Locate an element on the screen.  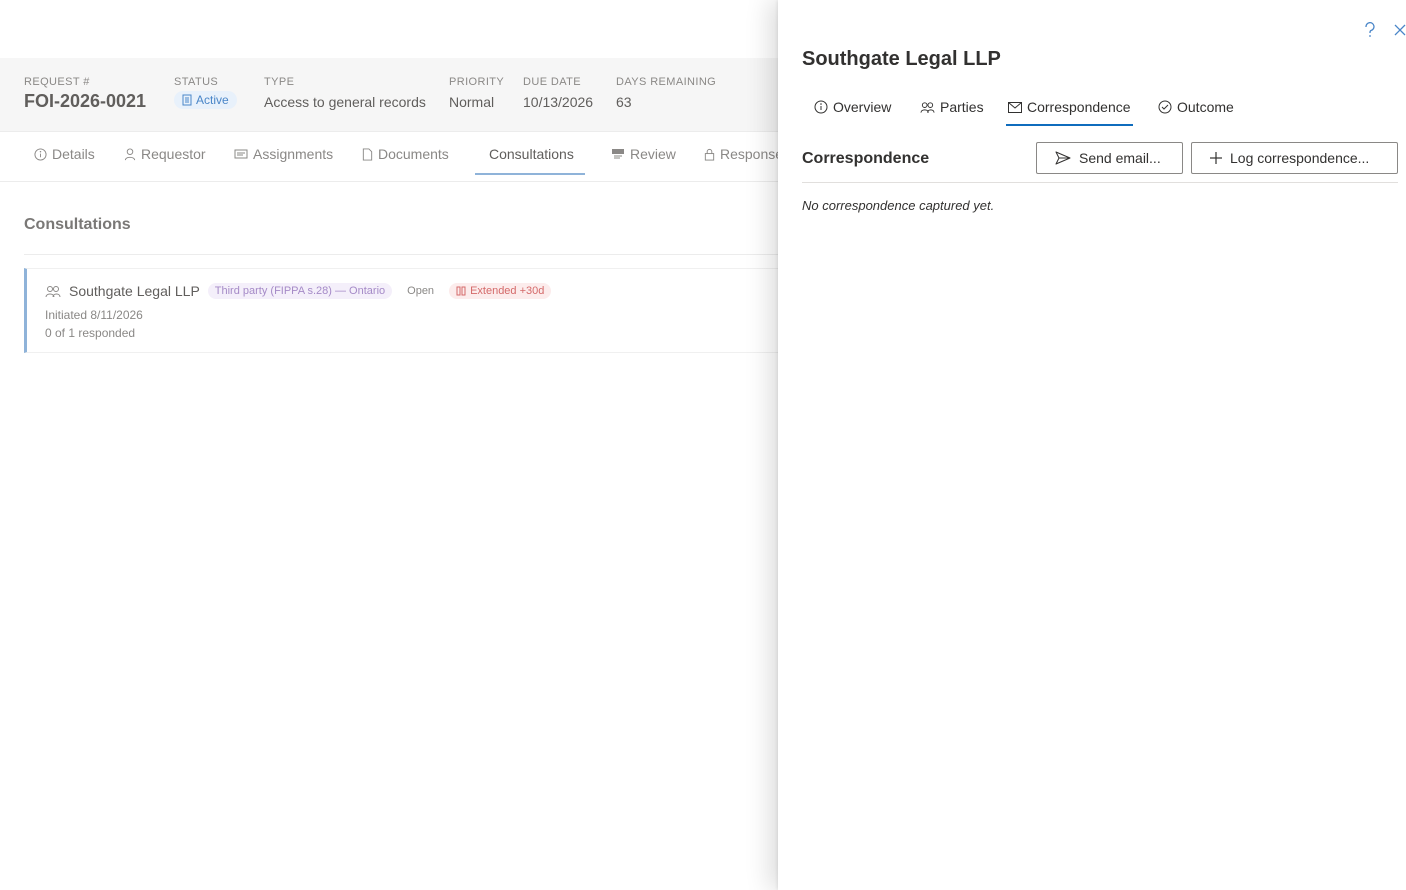
help-button is located at coordinates (1370, 30).